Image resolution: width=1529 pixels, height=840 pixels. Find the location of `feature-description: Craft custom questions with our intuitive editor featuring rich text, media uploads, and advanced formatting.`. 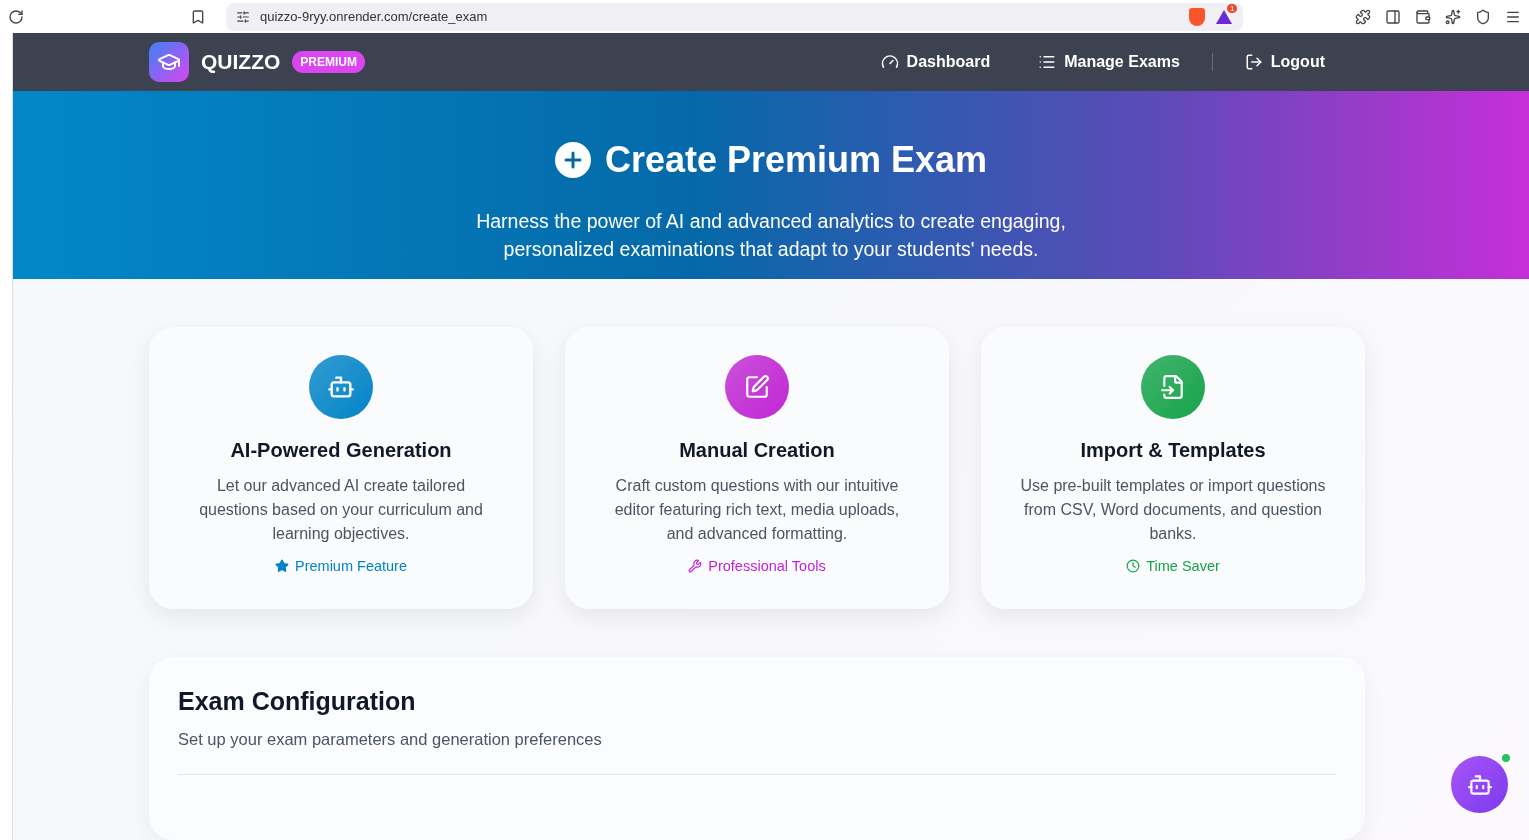

feature-description: Craft custom questions with our intuitive editor featuring rich text, media uploads, and advanced formatting. is located at coordinates (757, 510).